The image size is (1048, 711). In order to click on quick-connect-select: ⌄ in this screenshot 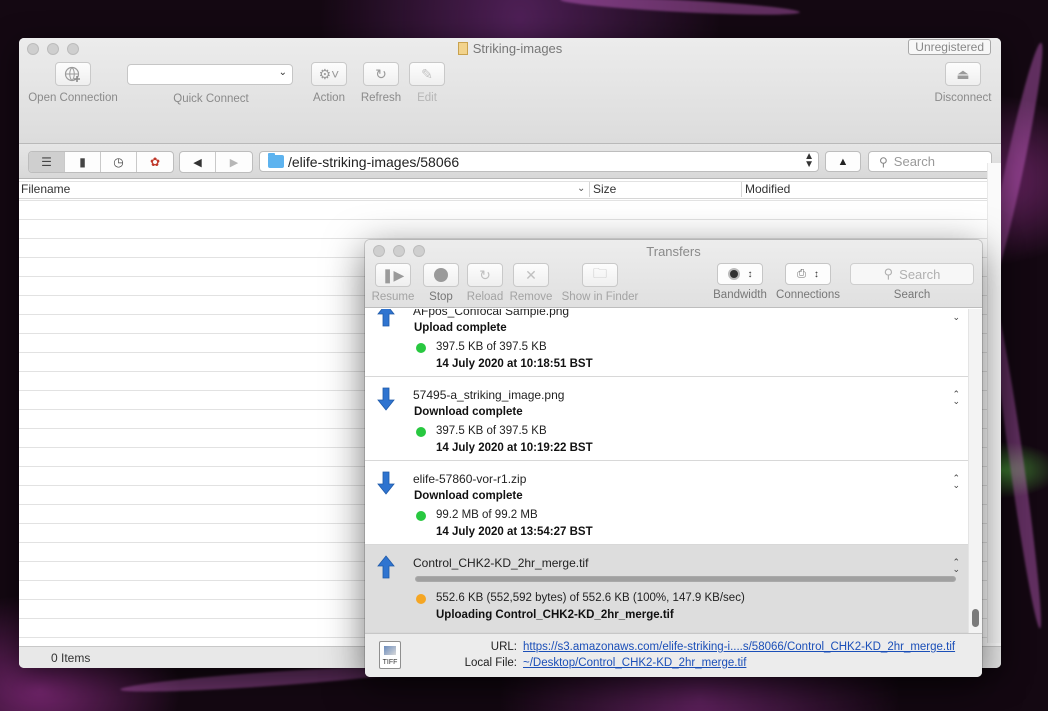, I will do `click(210, 74)`.